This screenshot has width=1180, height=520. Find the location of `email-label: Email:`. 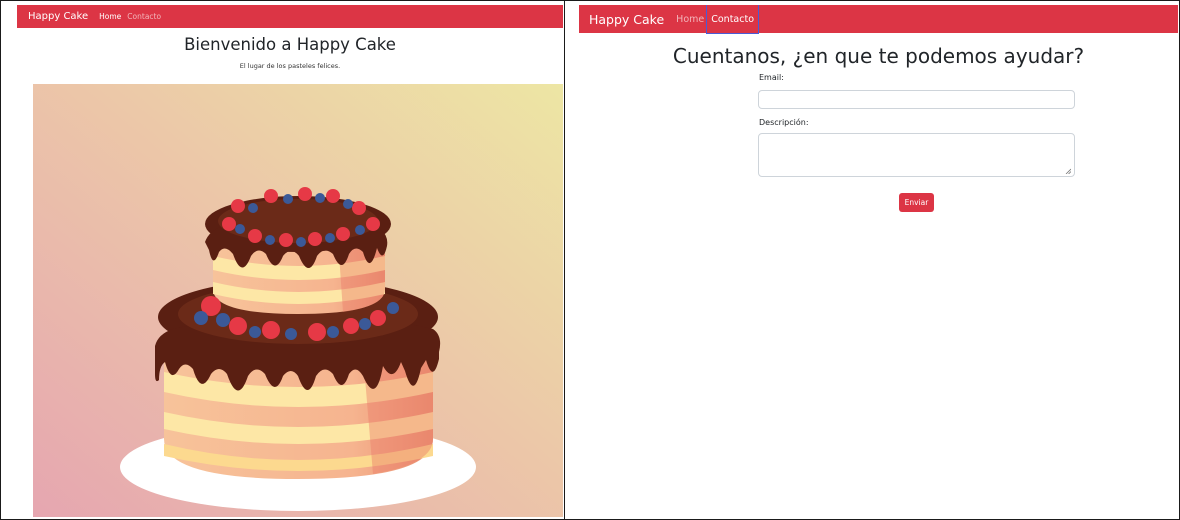

email-label: Email: is located at coordinates (771, 77).